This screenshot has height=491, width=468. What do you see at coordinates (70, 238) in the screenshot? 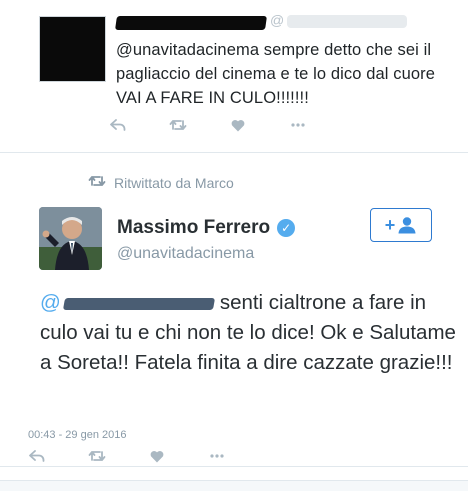
I see `avatar` at bounding box center [70, 238].